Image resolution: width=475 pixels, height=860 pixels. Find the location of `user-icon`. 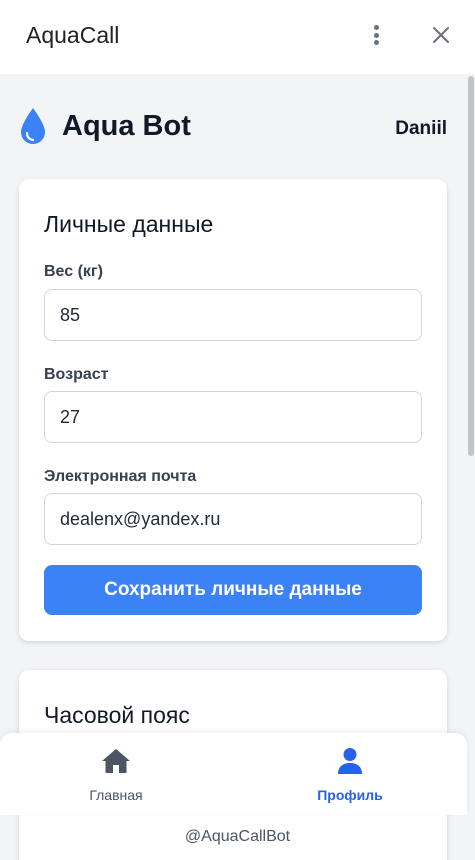

user-icon is located at coordinates (350, 761).